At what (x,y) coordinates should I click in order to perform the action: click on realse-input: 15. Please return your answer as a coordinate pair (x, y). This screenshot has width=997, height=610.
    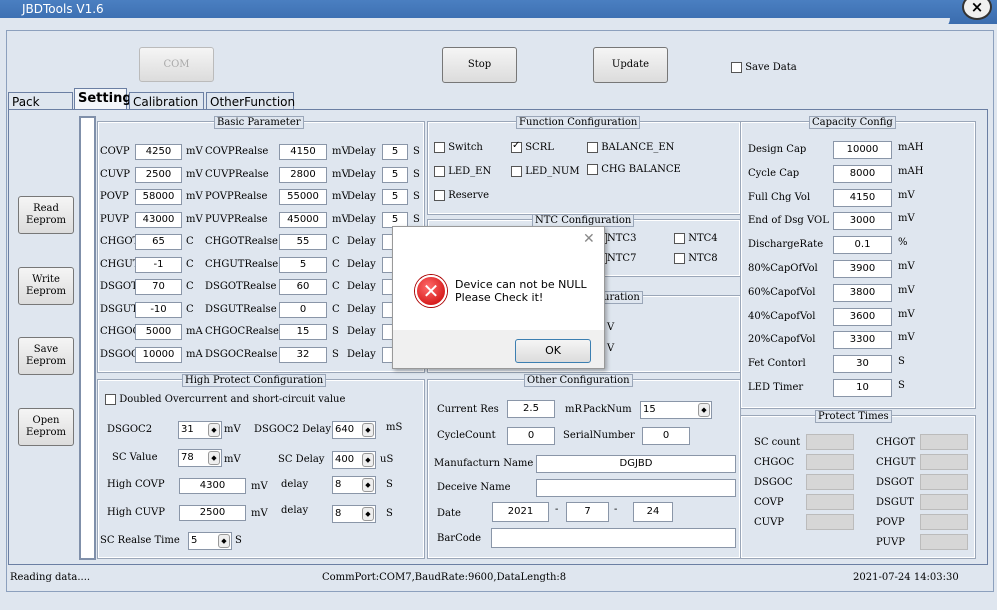
    Looking at the image, I should click on (303, 332).